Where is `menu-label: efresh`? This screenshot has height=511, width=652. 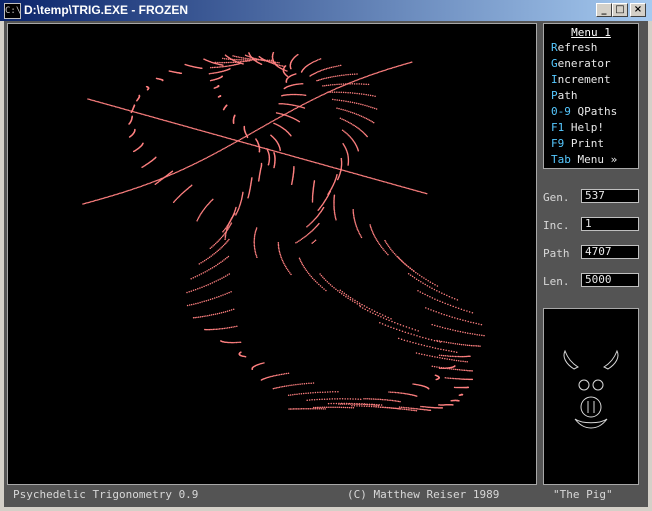 menu-label: efresh is located at coordinates (577, 47).